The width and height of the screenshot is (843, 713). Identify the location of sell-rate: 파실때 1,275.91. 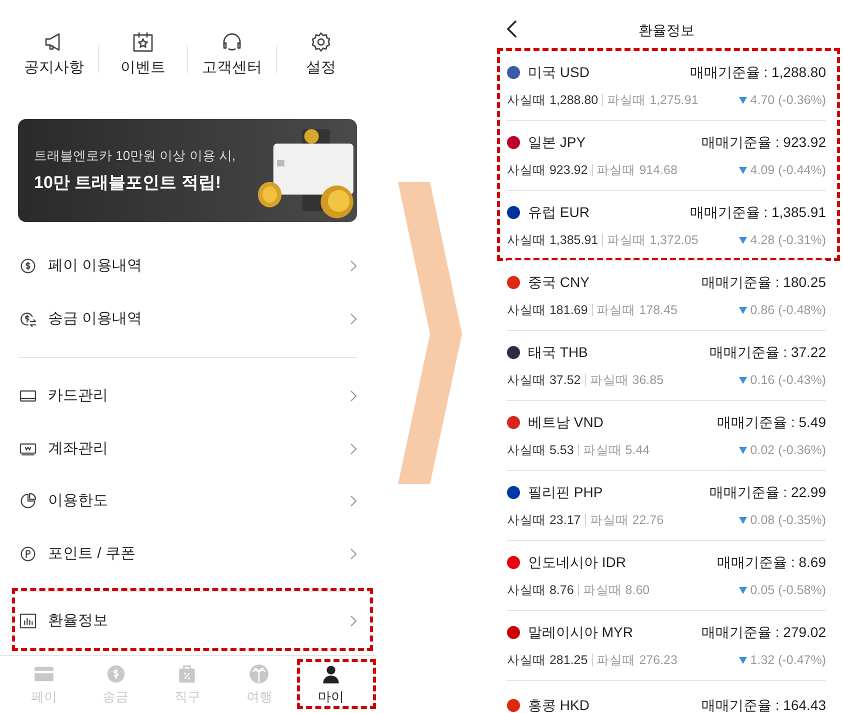
(652, 100).